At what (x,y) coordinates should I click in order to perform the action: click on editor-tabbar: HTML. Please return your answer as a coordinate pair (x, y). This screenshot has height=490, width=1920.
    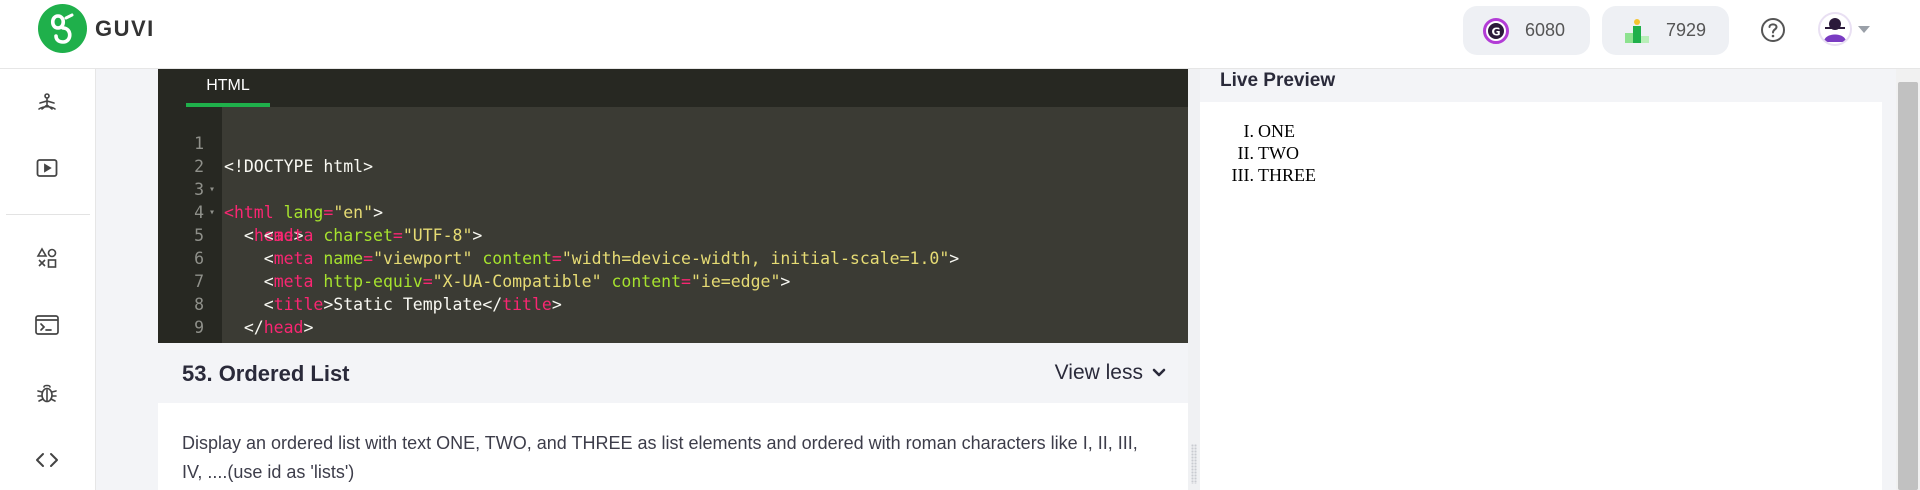
    Looking at the image, I should click on (673, 88).